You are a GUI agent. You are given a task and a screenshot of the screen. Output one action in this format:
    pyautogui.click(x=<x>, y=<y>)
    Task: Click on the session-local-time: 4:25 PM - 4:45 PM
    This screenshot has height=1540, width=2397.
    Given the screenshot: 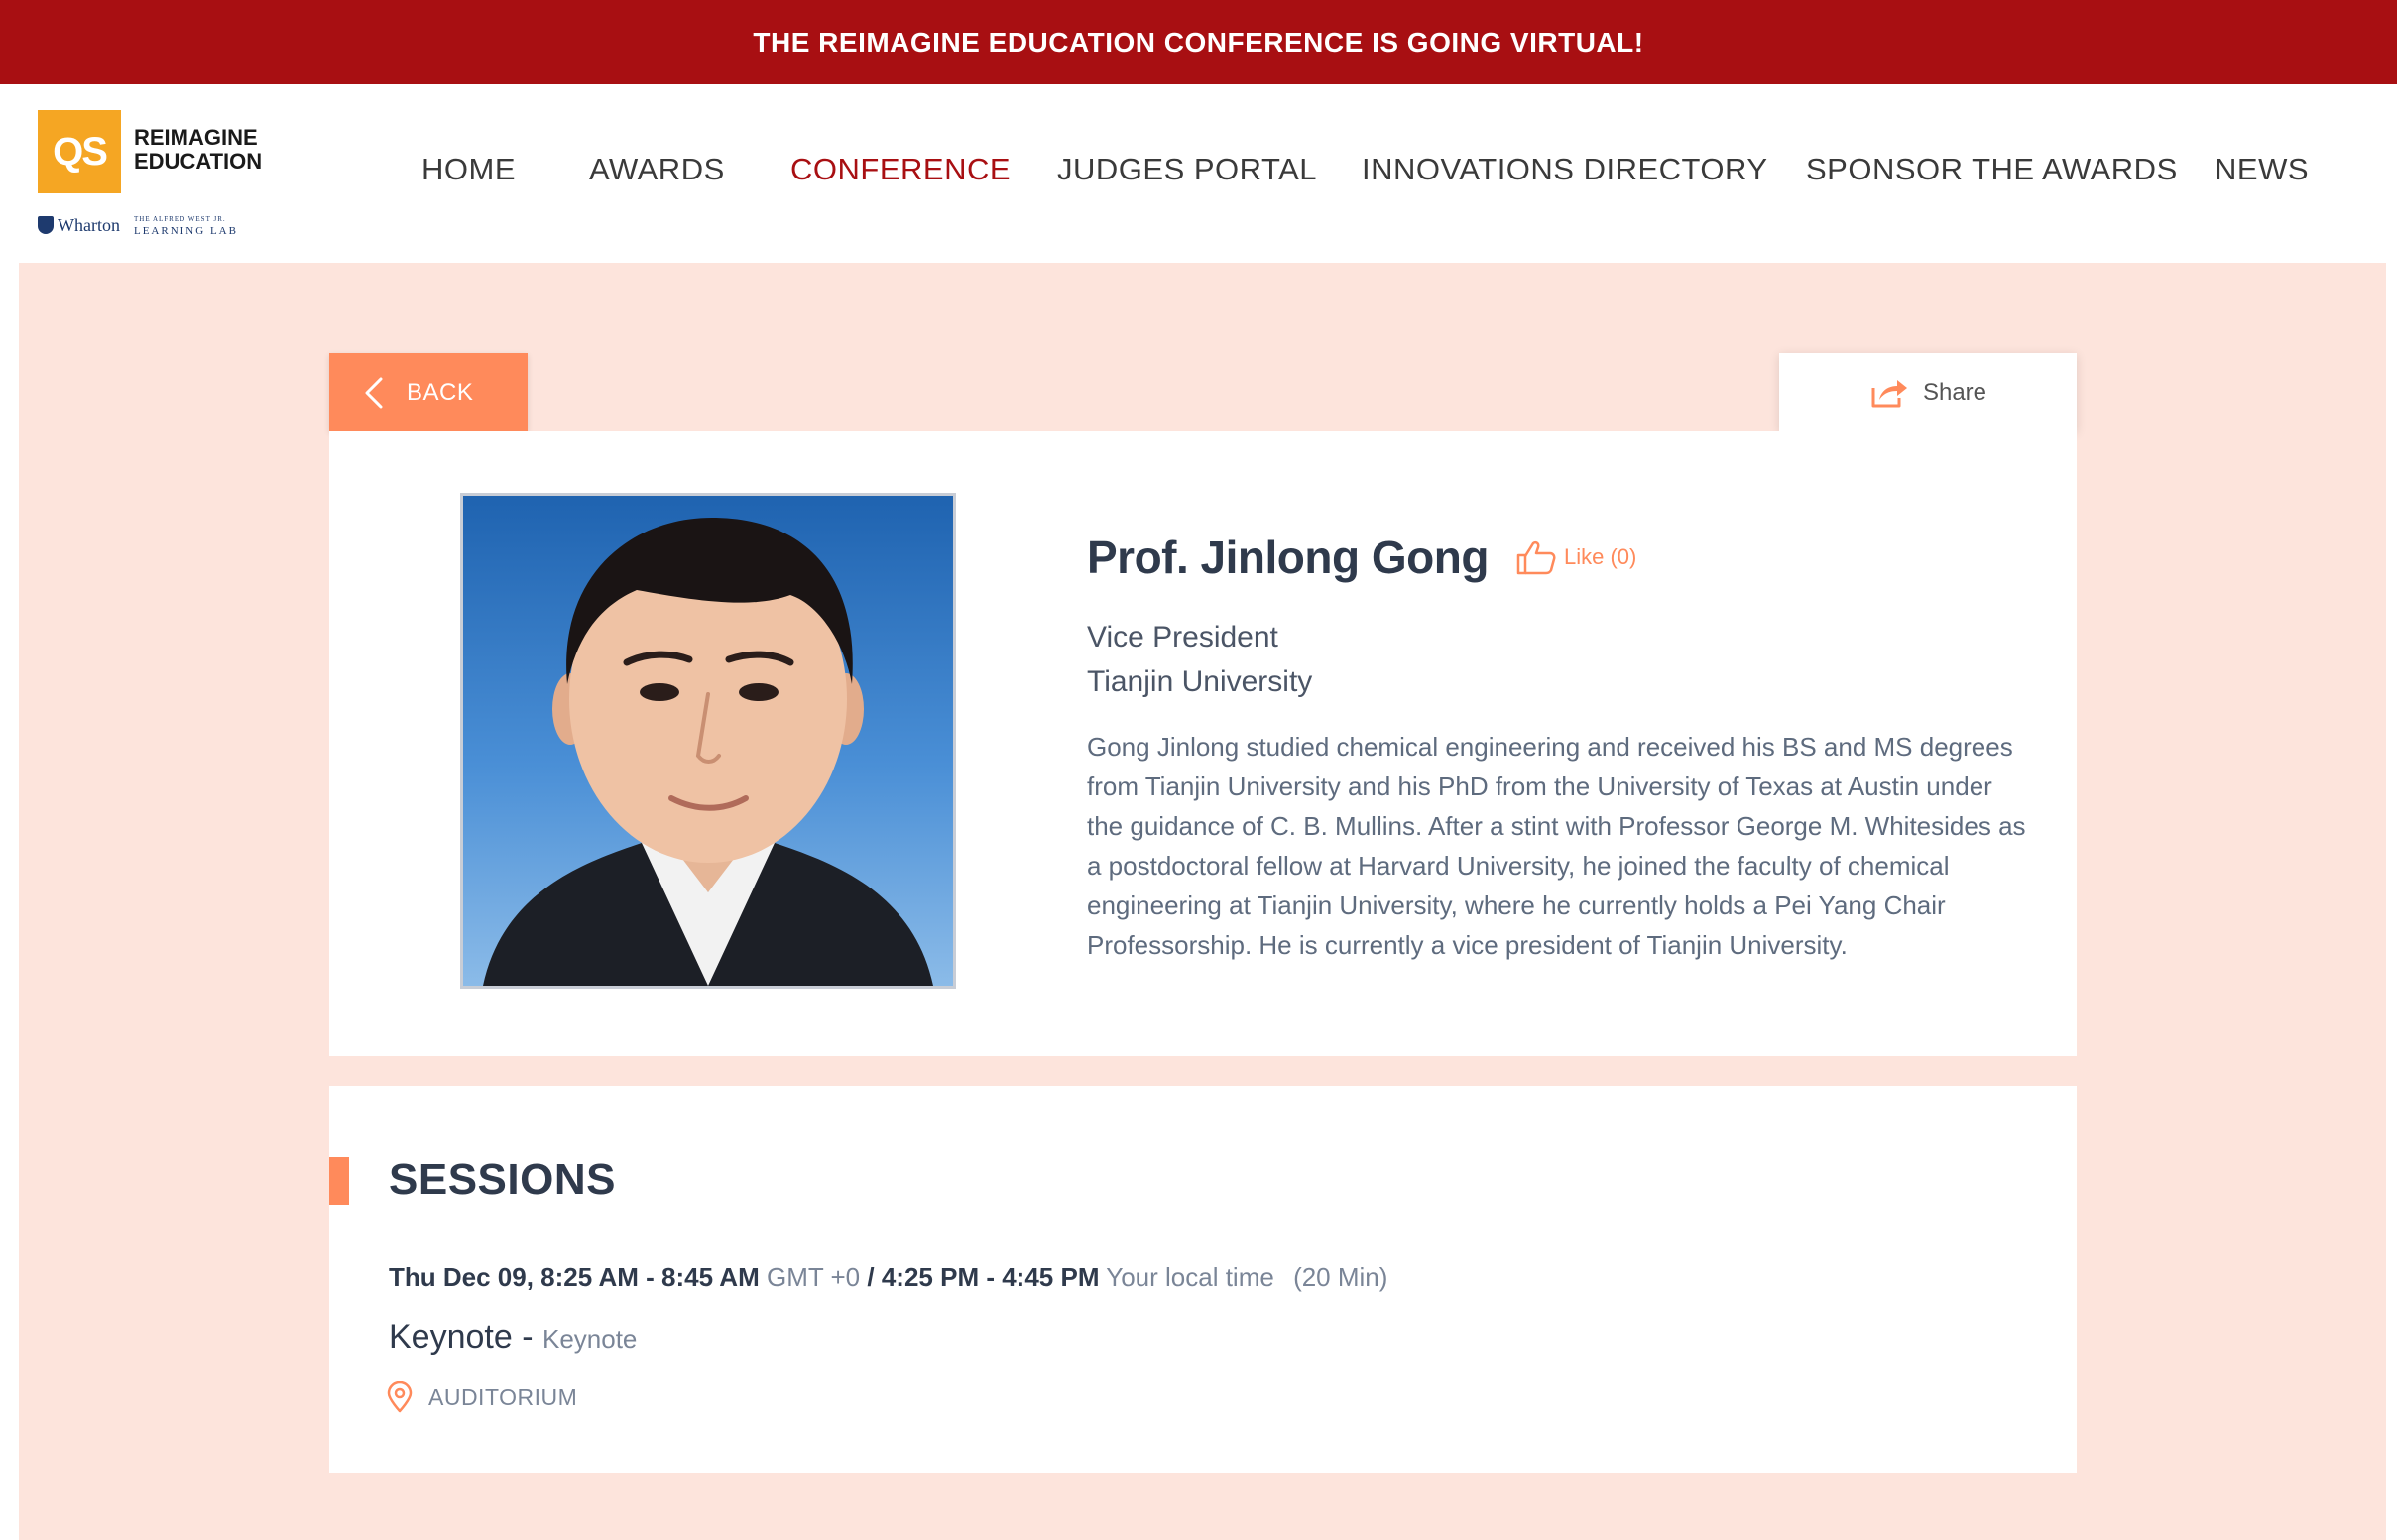 What is the action you would take?
    pyautogui.click(x=990, y=1277)
    